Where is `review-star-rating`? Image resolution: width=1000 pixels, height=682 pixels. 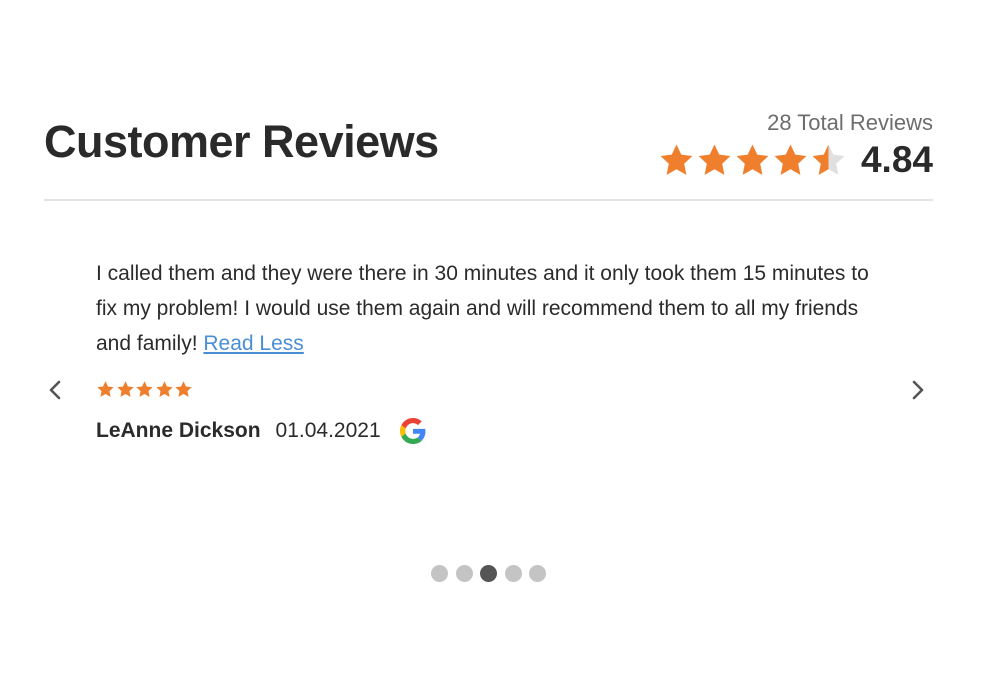
review-star-rating is located at coordinates (486, 389).